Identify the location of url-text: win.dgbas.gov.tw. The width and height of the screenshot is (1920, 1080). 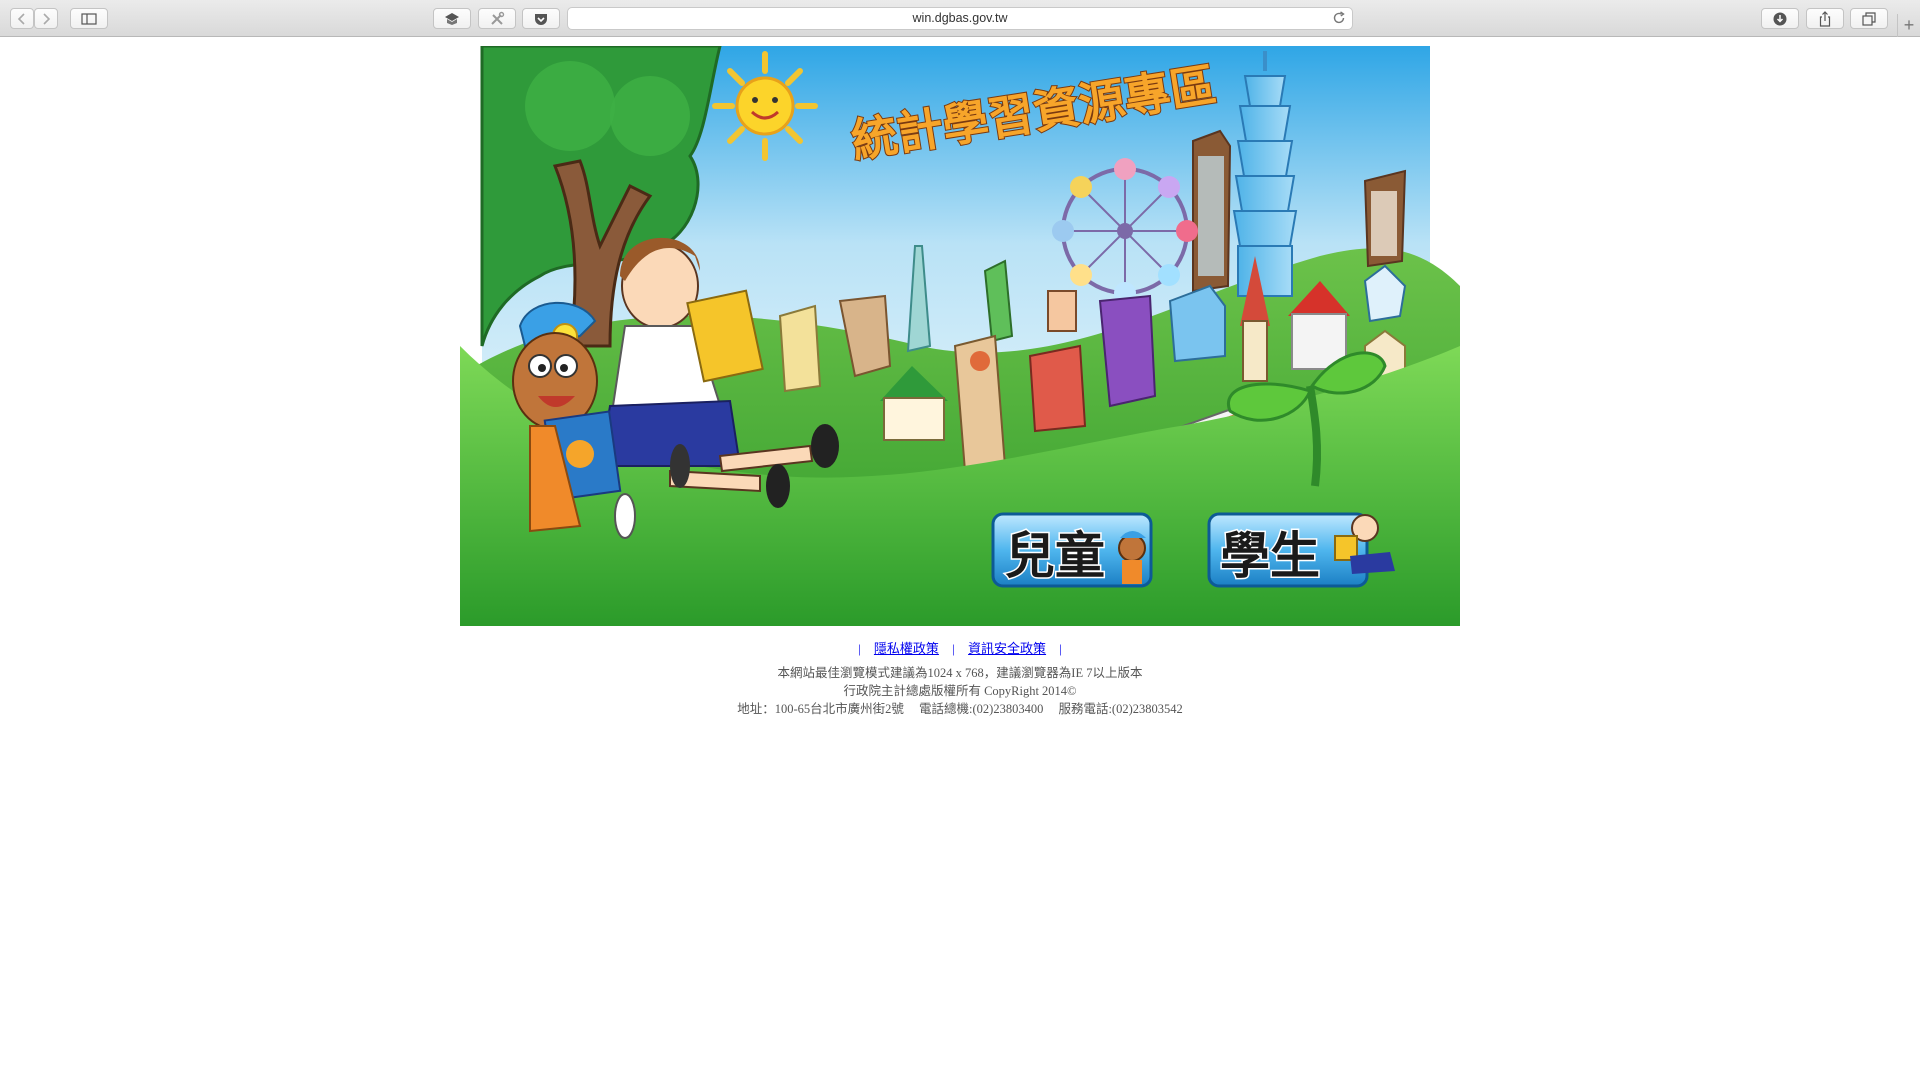
(960, 18).